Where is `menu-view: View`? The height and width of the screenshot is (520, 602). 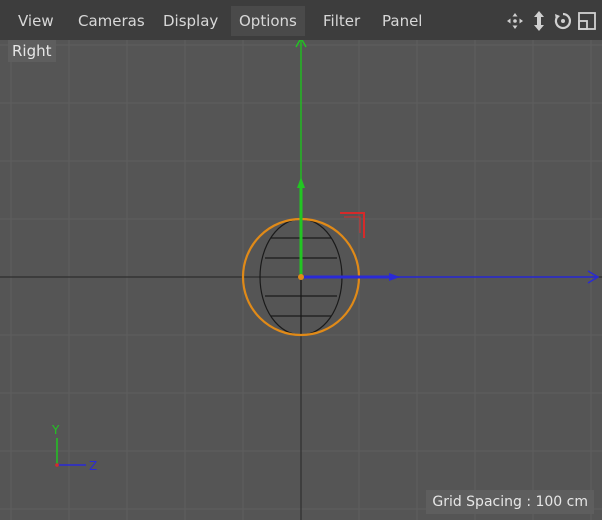 menu-view: View is located at coordinates (36, 21).